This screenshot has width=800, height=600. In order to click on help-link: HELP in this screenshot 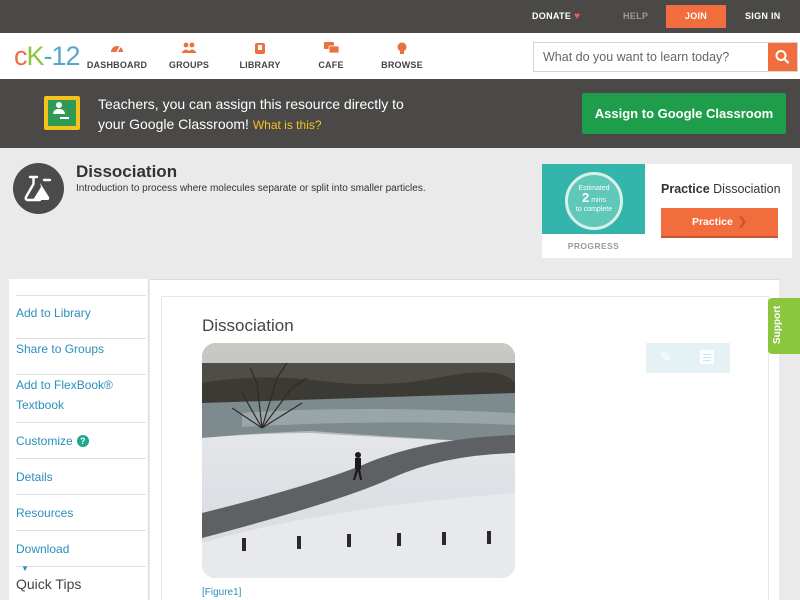, I will do `click(635, 16)`.